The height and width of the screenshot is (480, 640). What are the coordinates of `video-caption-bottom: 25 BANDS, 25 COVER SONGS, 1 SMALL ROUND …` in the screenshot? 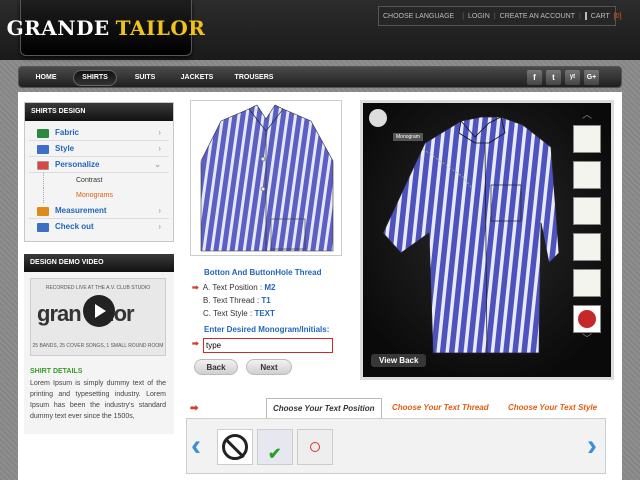 It's located at (98, 346).